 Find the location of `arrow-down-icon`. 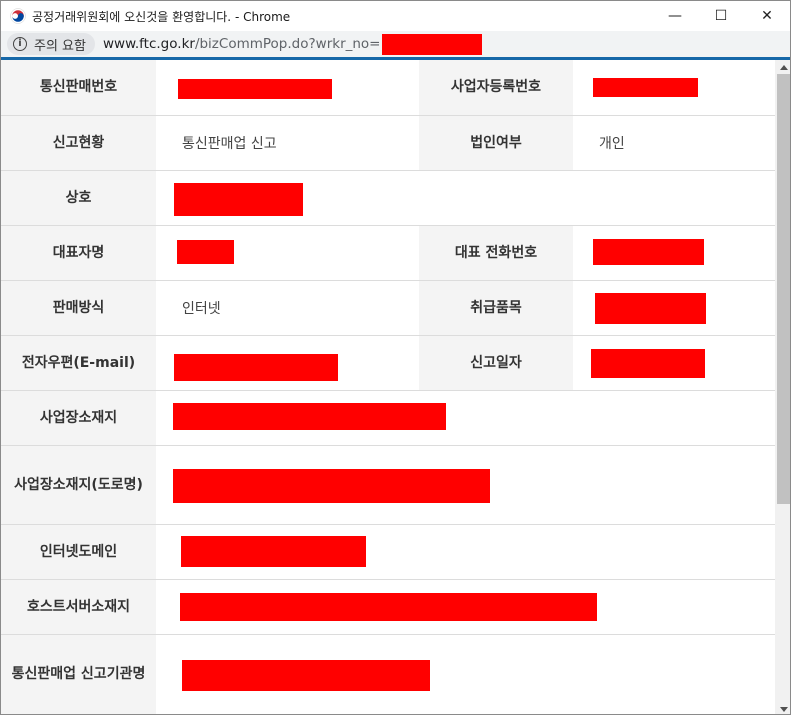

arrow-down-icon is located at coordinates (783, 709).